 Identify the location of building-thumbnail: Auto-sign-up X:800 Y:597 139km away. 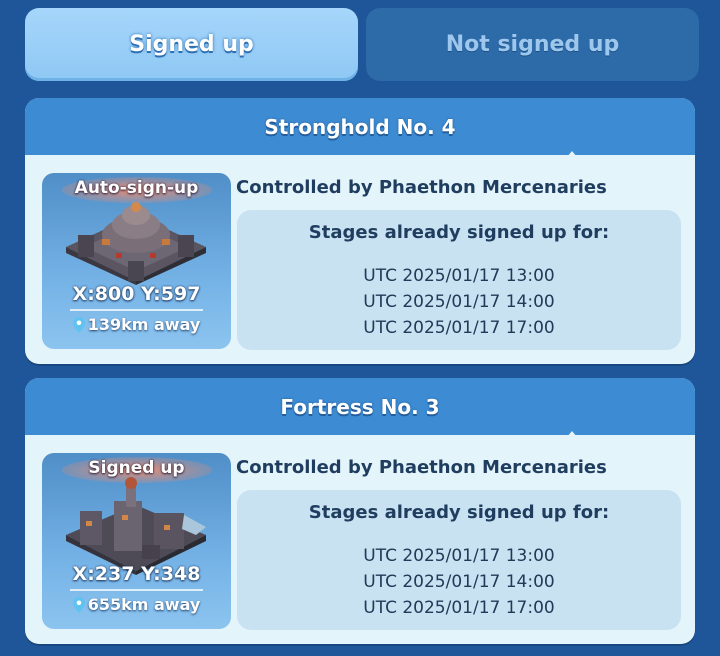
(136, 261).